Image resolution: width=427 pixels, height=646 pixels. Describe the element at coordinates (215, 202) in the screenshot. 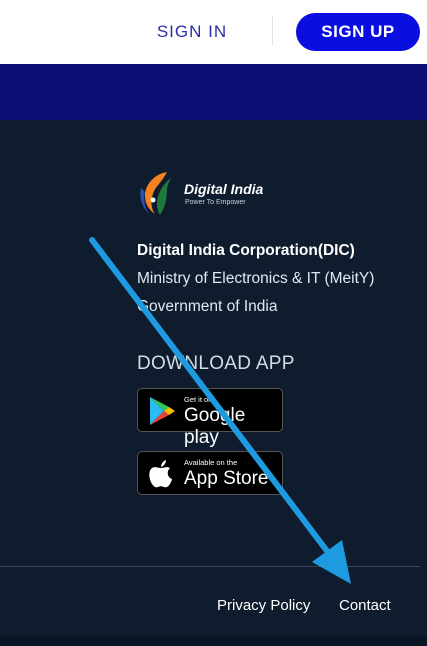

I see `logo-tagline: Power To Empower` at that location.